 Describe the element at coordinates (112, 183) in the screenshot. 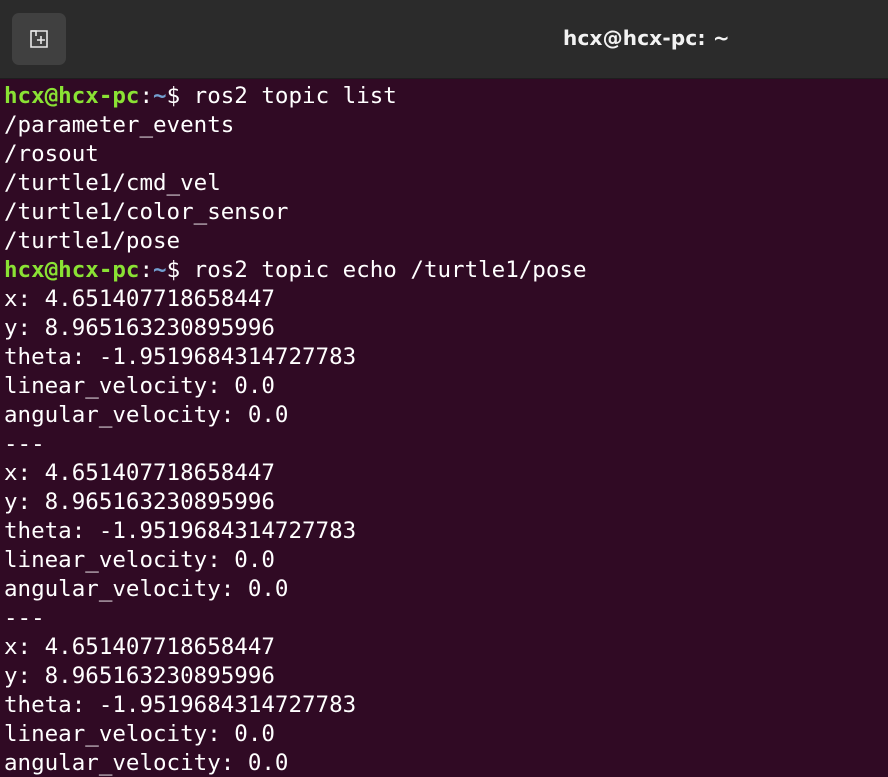

I see `output-line: /turtle1/cmd_vel` at that location.